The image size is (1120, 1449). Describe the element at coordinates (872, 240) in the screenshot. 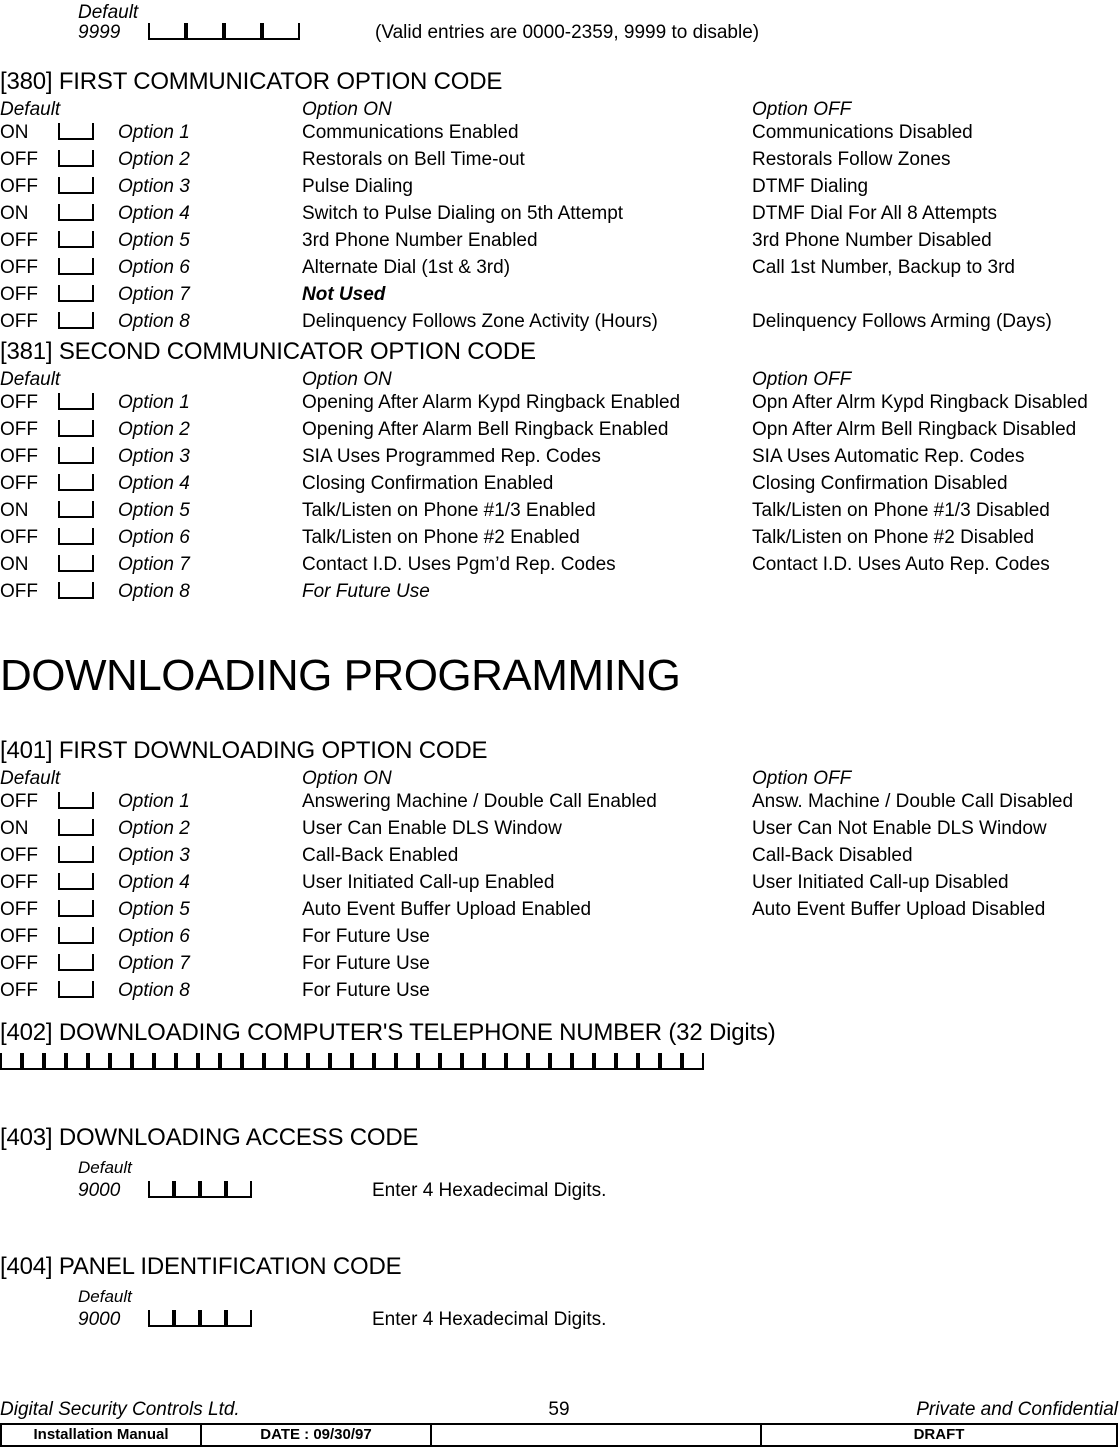

I see `option-off-text: 3rd Phone Number Disabled` at that location.